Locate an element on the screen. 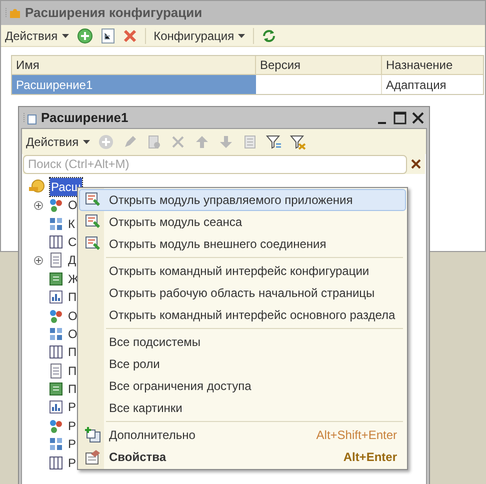 The width and height of the screenshot is (486, 484). column-header: Имя is located at coordinates (134, 65).